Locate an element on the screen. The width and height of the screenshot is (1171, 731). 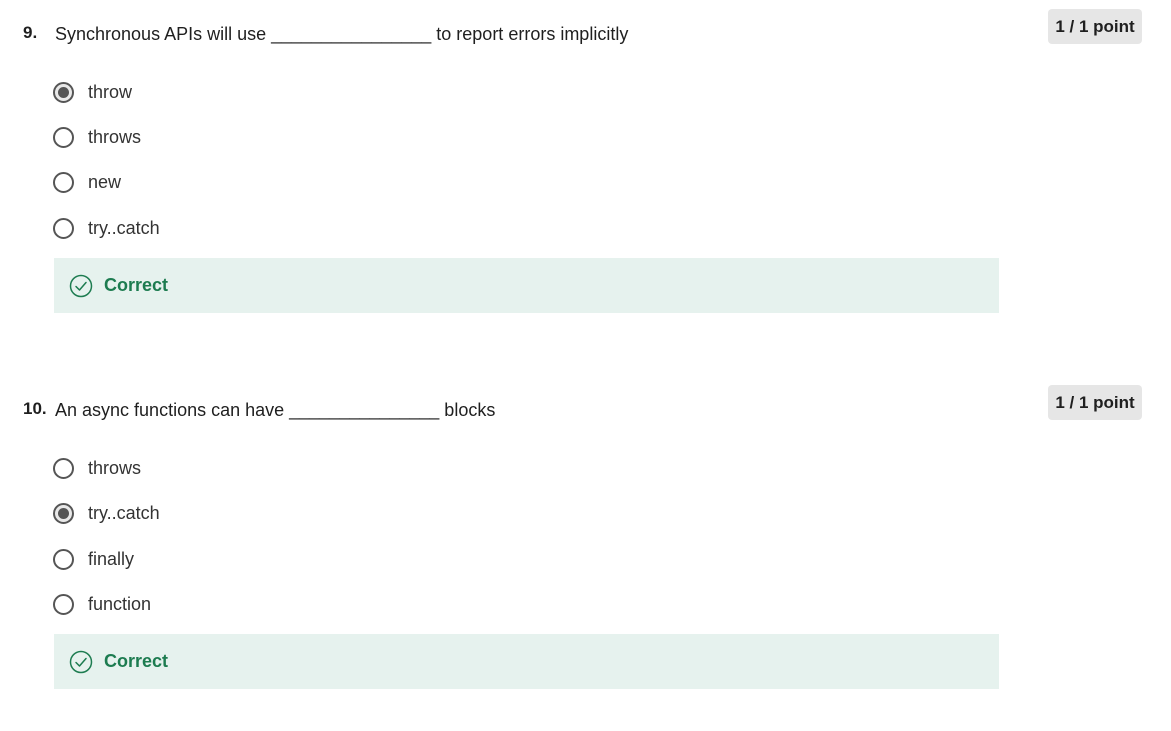
option-finally: finally is located at coordinates (93, 559).